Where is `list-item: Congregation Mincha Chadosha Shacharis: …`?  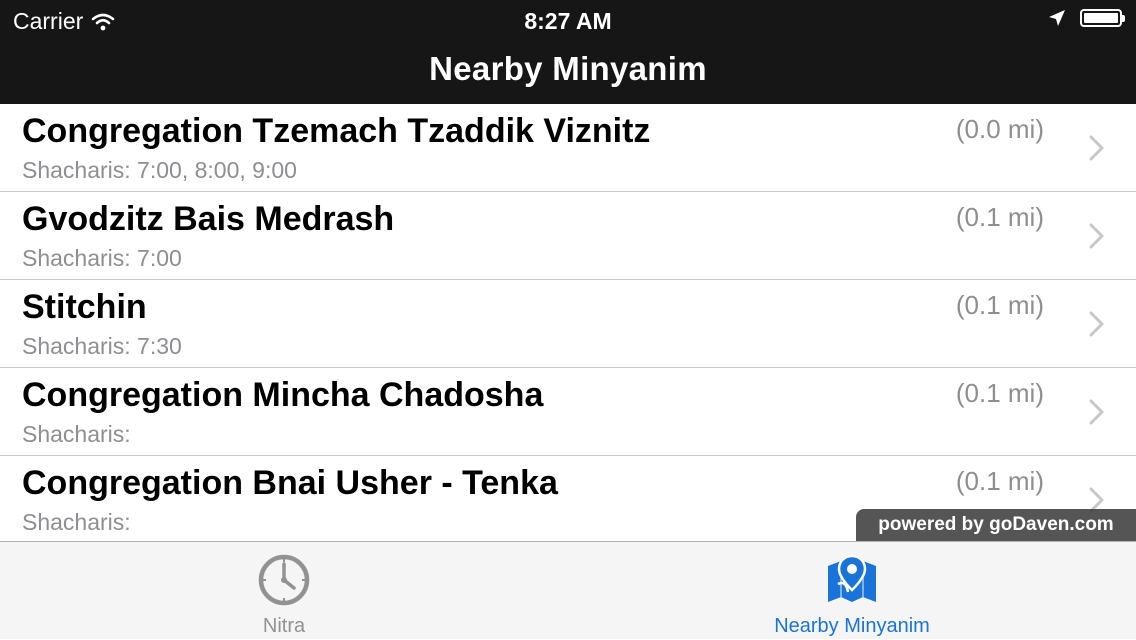
list-item: Congregation Mincha Chadosha Shacharis: … is located at coordinates (568, 412).